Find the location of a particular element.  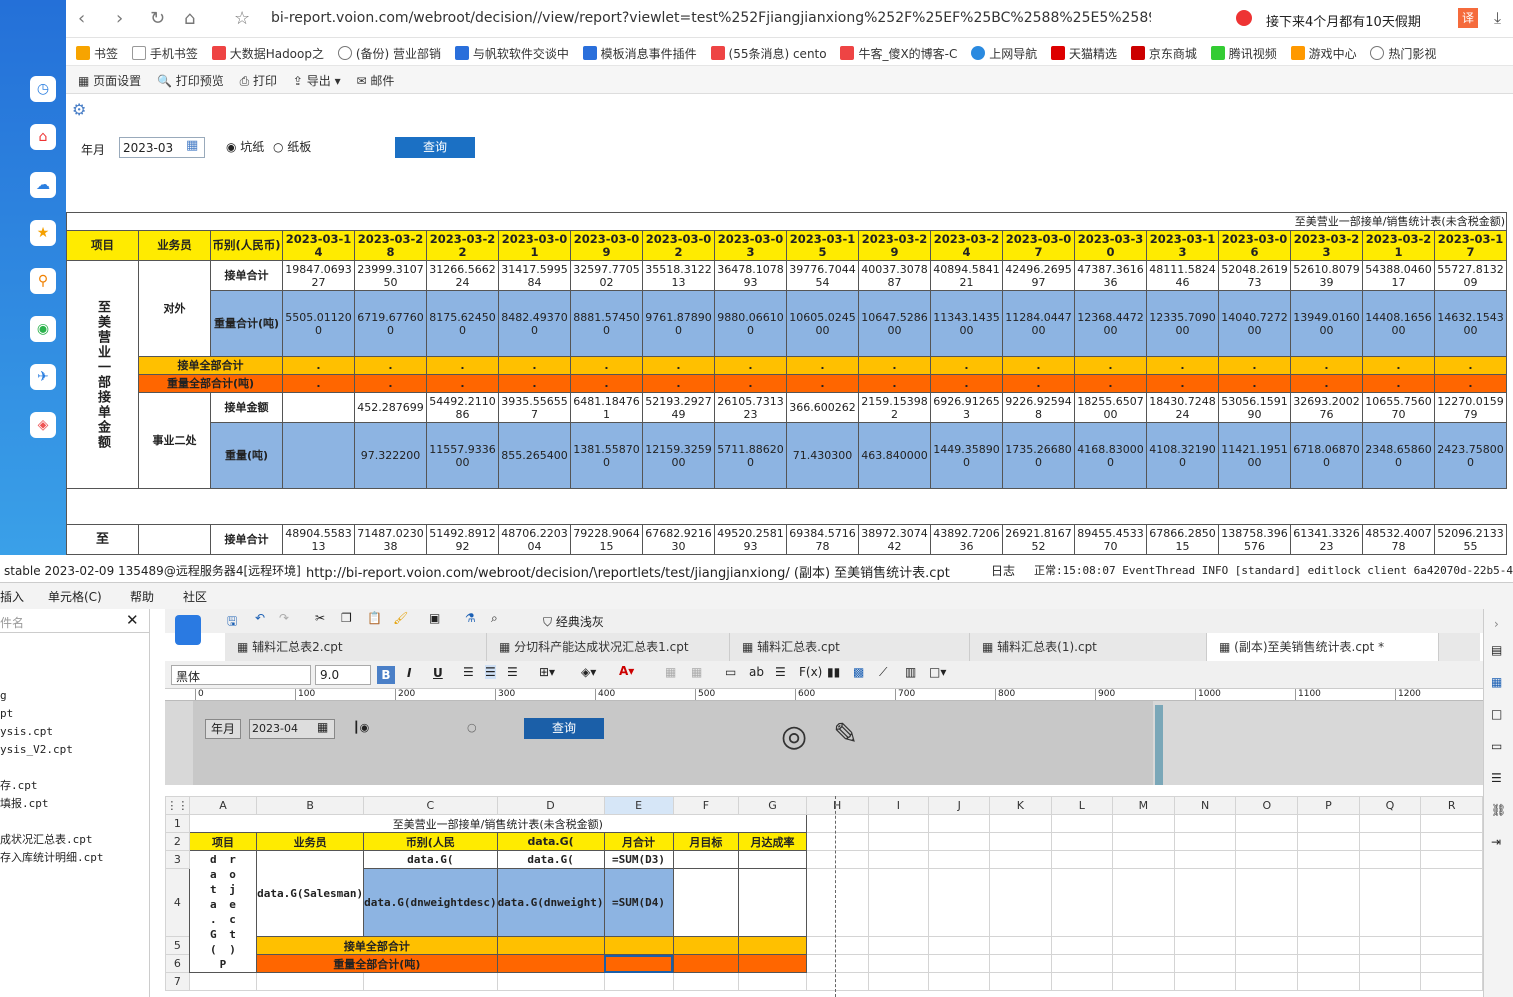

column-header: D is located at coordinates (550, 805).